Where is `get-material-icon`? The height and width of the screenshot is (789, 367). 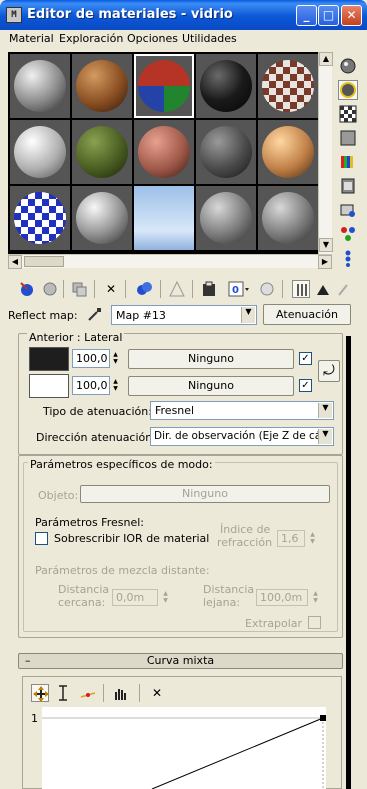
get-material-icon is located at coordinates (28, 289).